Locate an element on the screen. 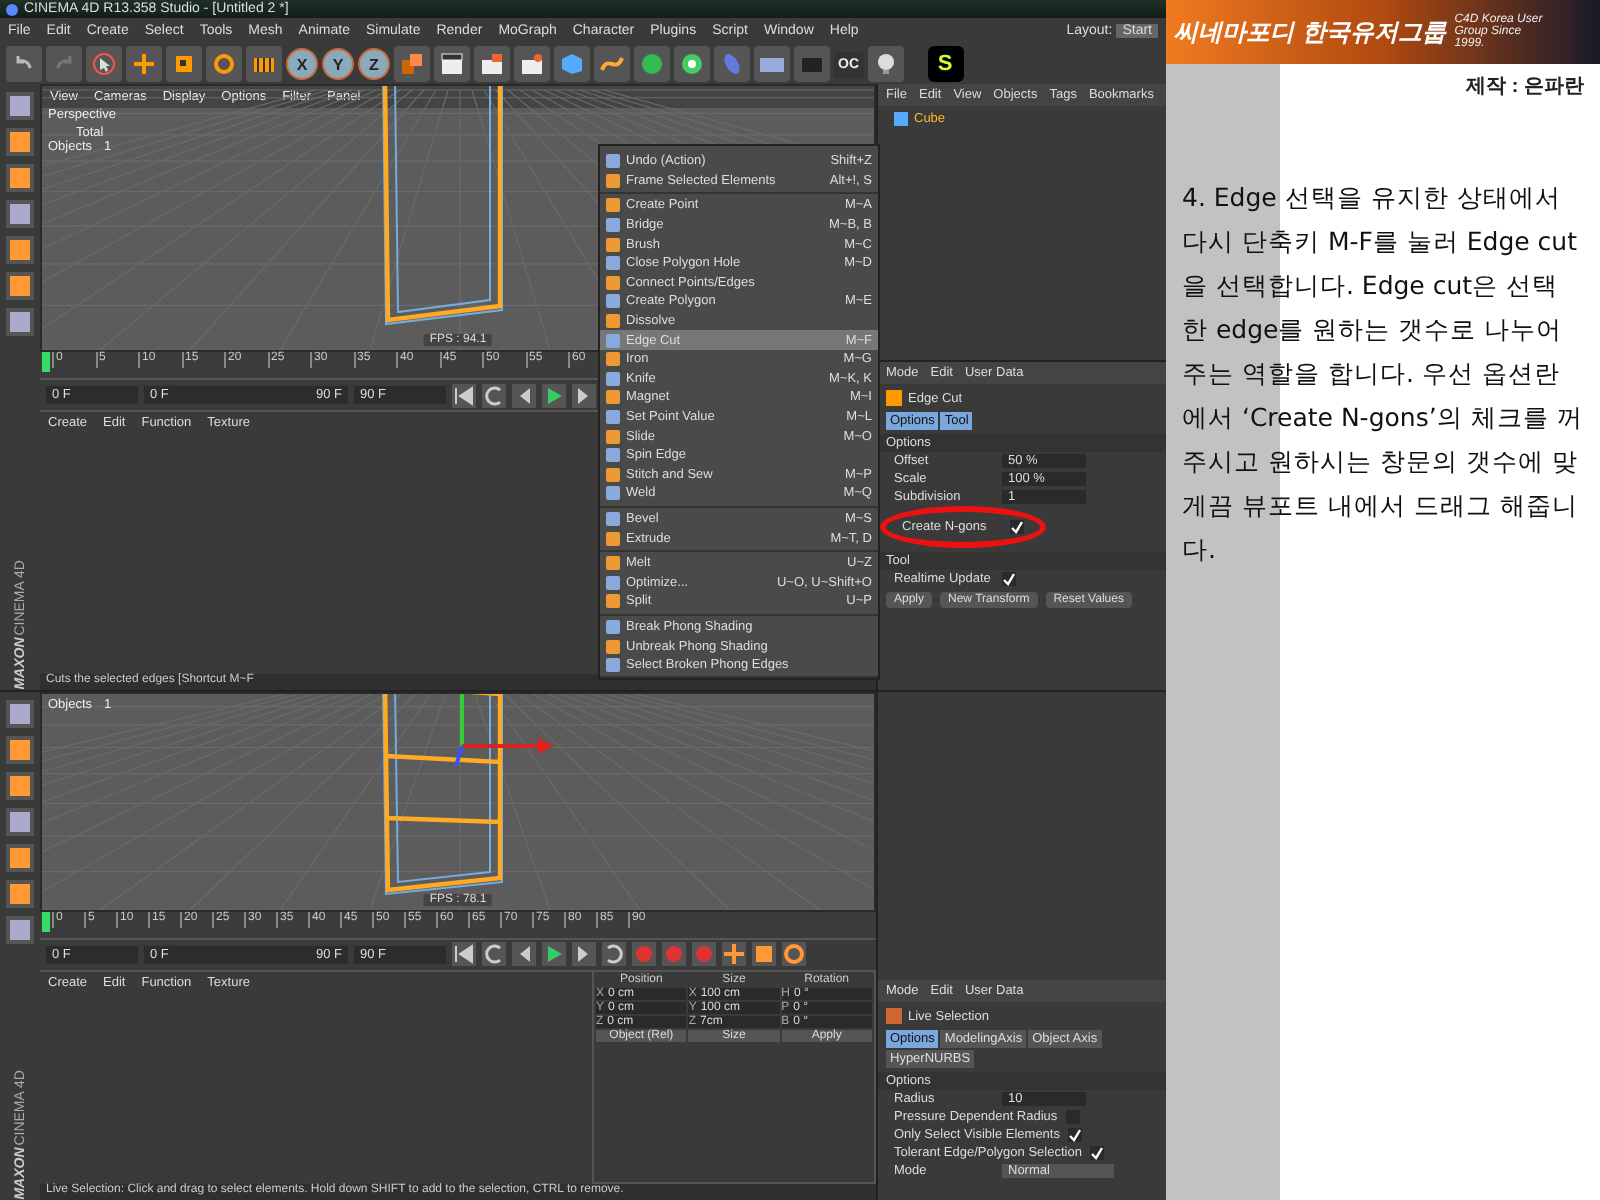 The height and width of the screenshot is (1200, 1600). scale-key-icon is located at coordinates (764, 954).